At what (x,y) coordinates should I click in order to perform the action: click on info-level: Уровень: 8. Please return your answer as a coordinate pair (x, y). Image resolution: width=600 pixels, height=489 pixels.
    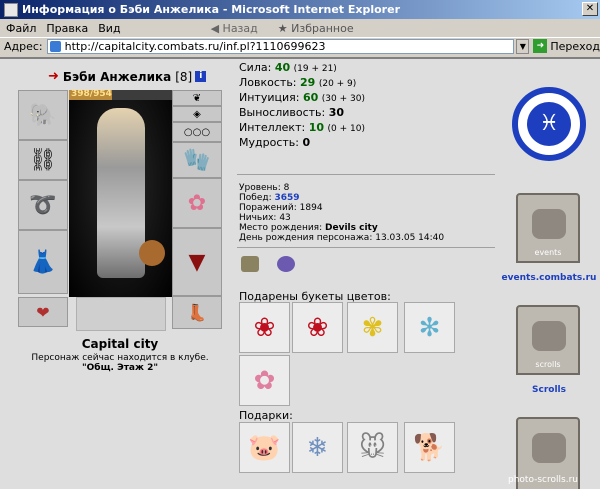
    Looking at the image, I should click on (341, 188).